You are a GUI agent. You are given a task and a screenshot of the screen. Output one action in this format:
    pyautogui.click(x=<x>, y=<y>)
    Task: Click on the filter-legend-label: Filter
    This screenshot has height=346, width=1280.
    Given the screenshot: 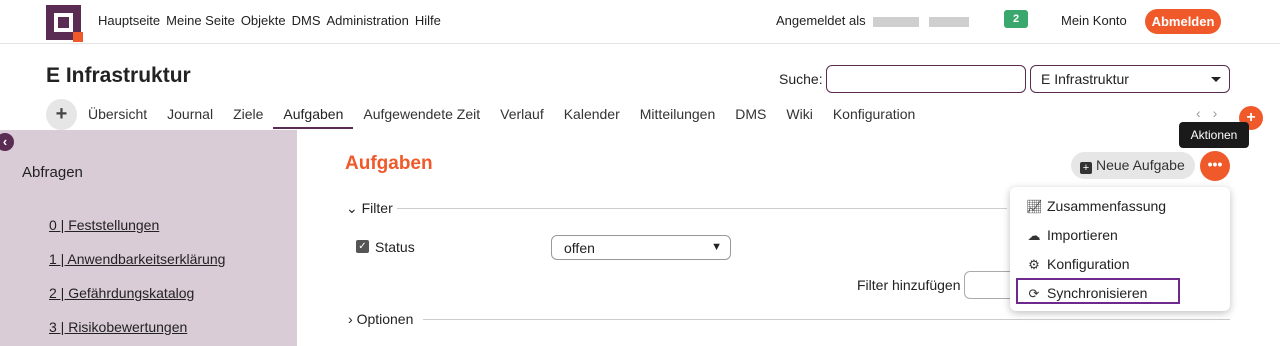 What is the action you would take?
    pyautogui.click(x=377, y=208)
    